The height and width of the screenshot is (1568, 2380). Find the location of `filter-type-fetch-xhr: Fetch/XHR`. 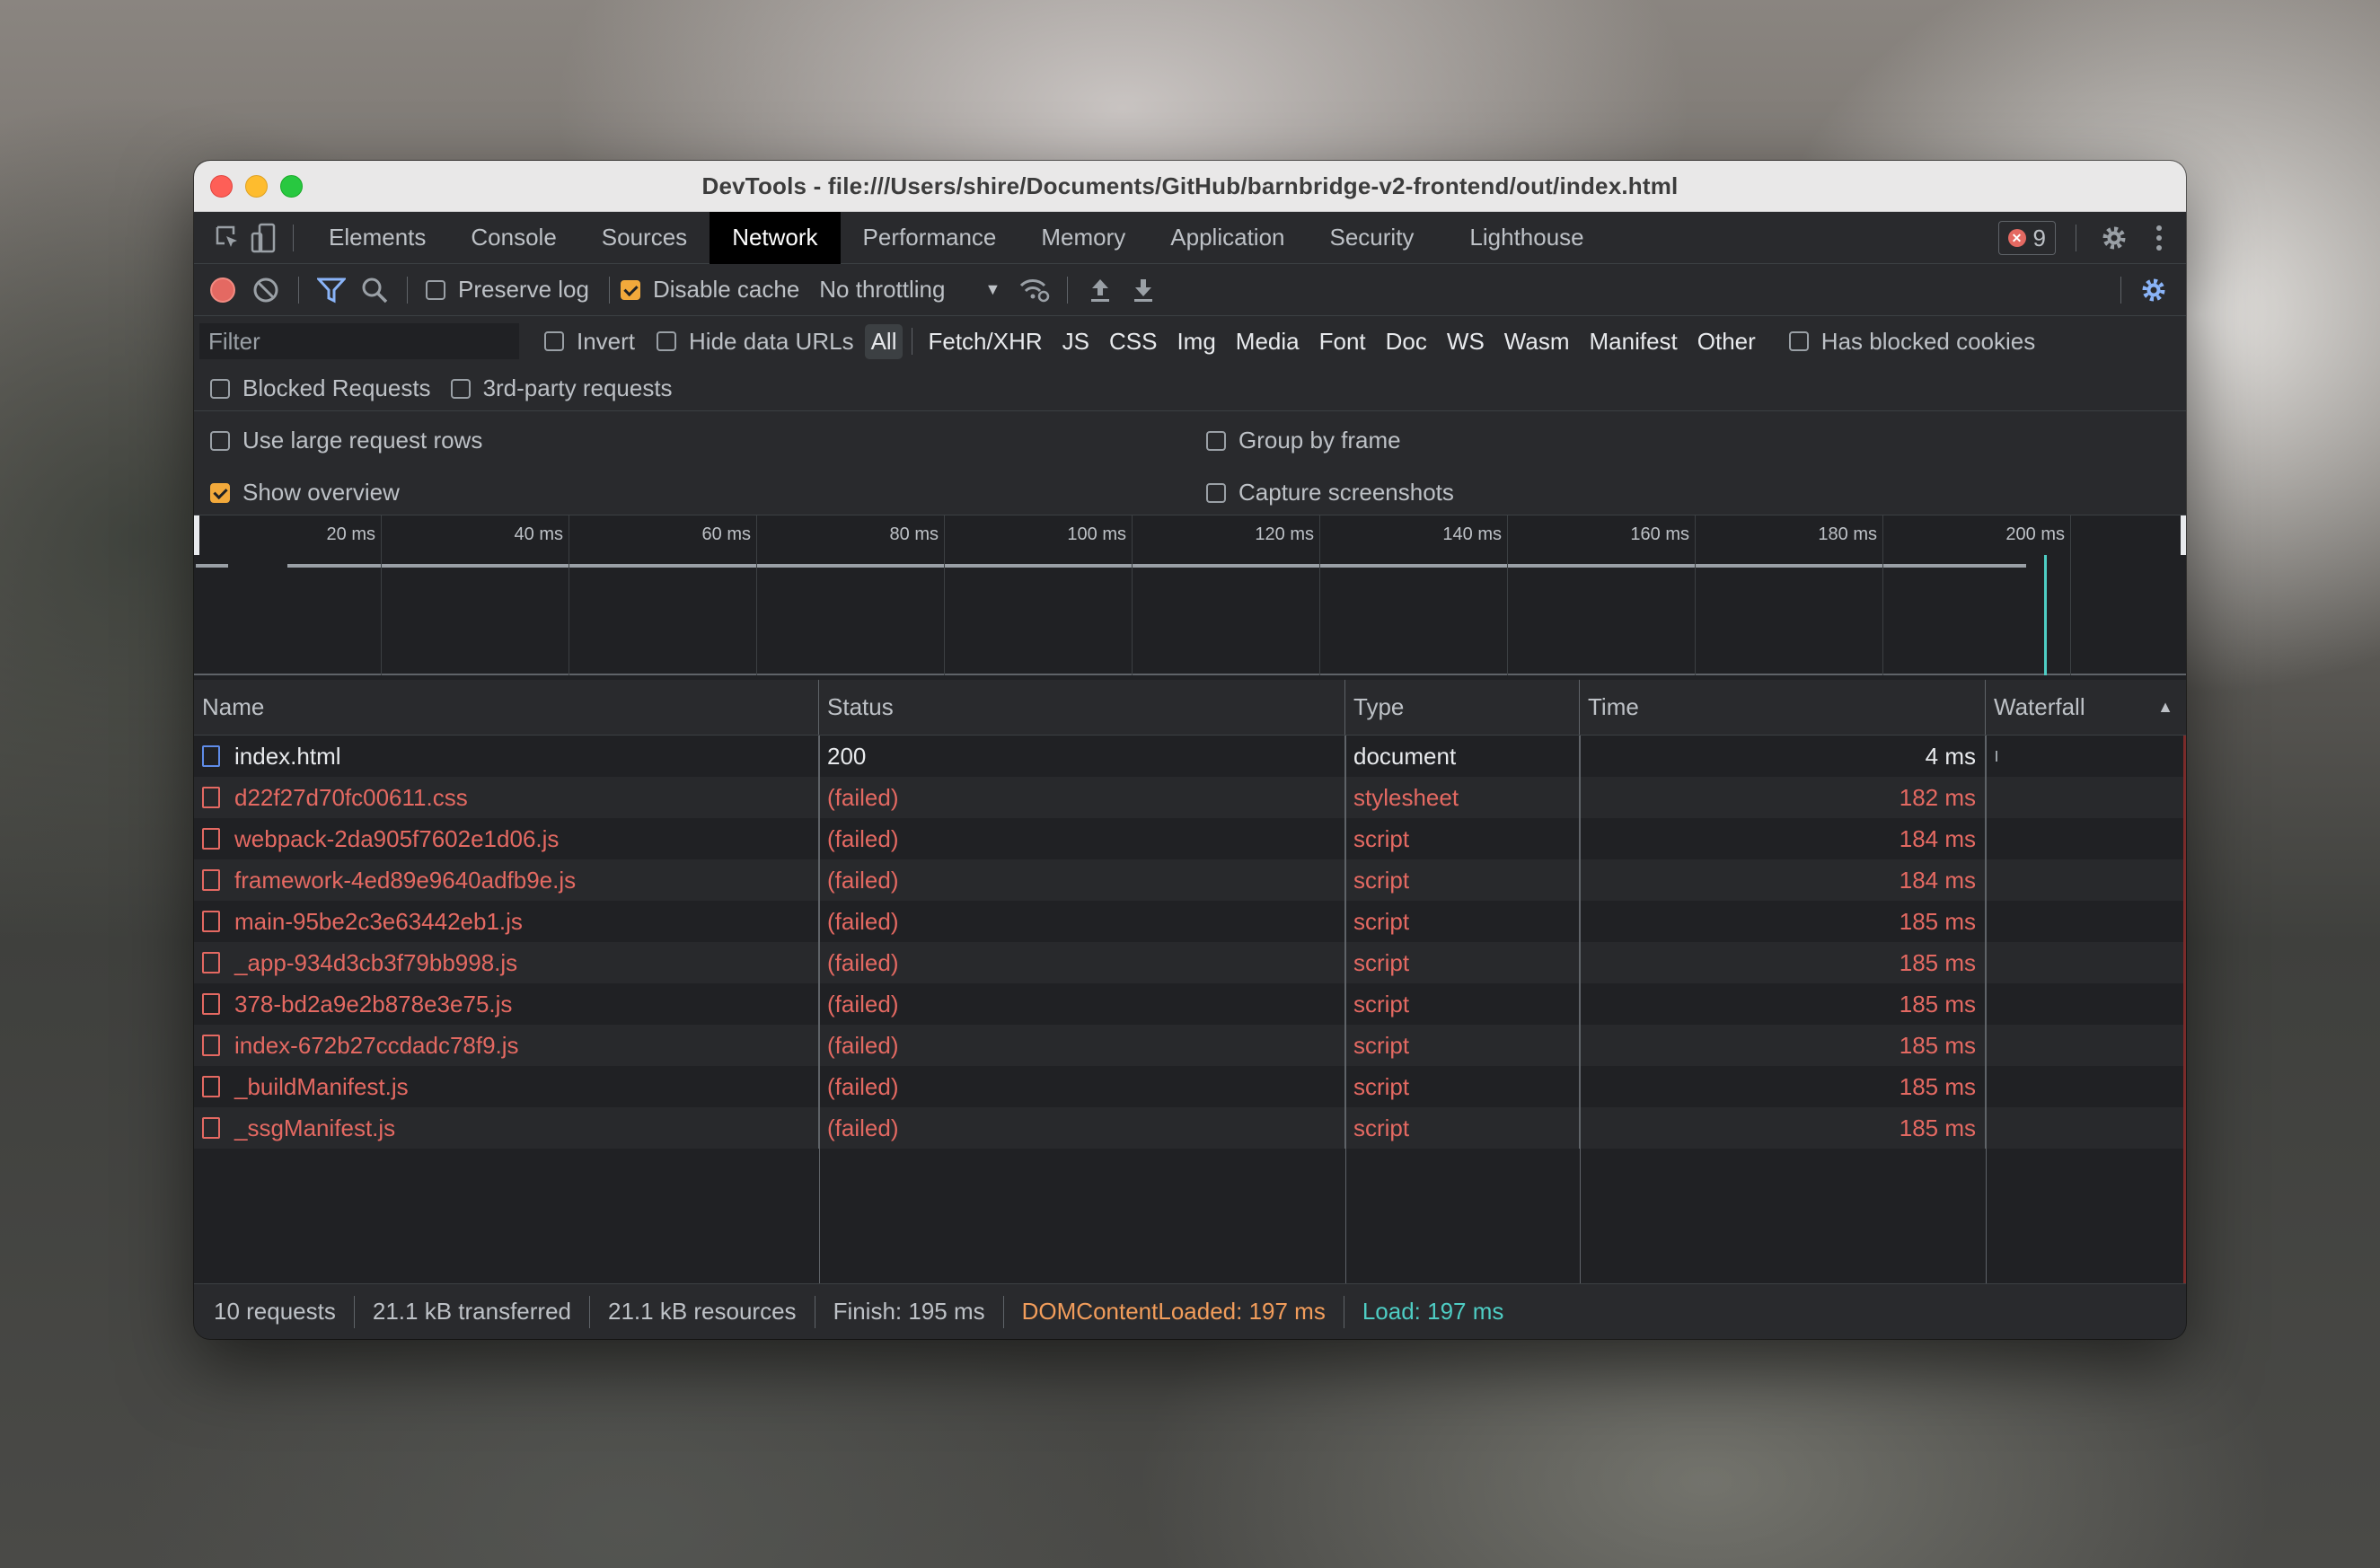

filter-type-fetch-xhr: Fetch/XHR is located at coordinates (984, 341).